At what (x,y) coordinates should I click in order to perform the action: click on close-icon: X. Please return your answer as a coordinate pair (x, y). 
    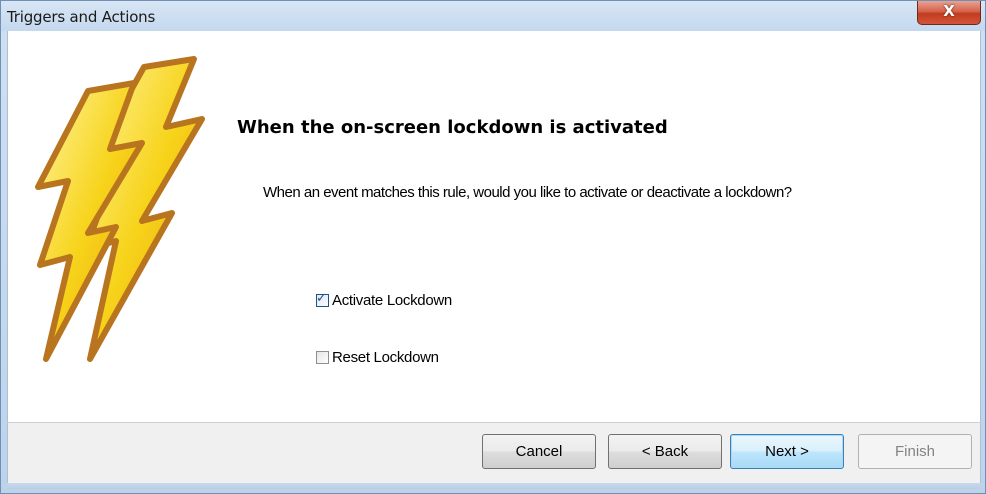
    Looking at the image, I should click on (949, 11).